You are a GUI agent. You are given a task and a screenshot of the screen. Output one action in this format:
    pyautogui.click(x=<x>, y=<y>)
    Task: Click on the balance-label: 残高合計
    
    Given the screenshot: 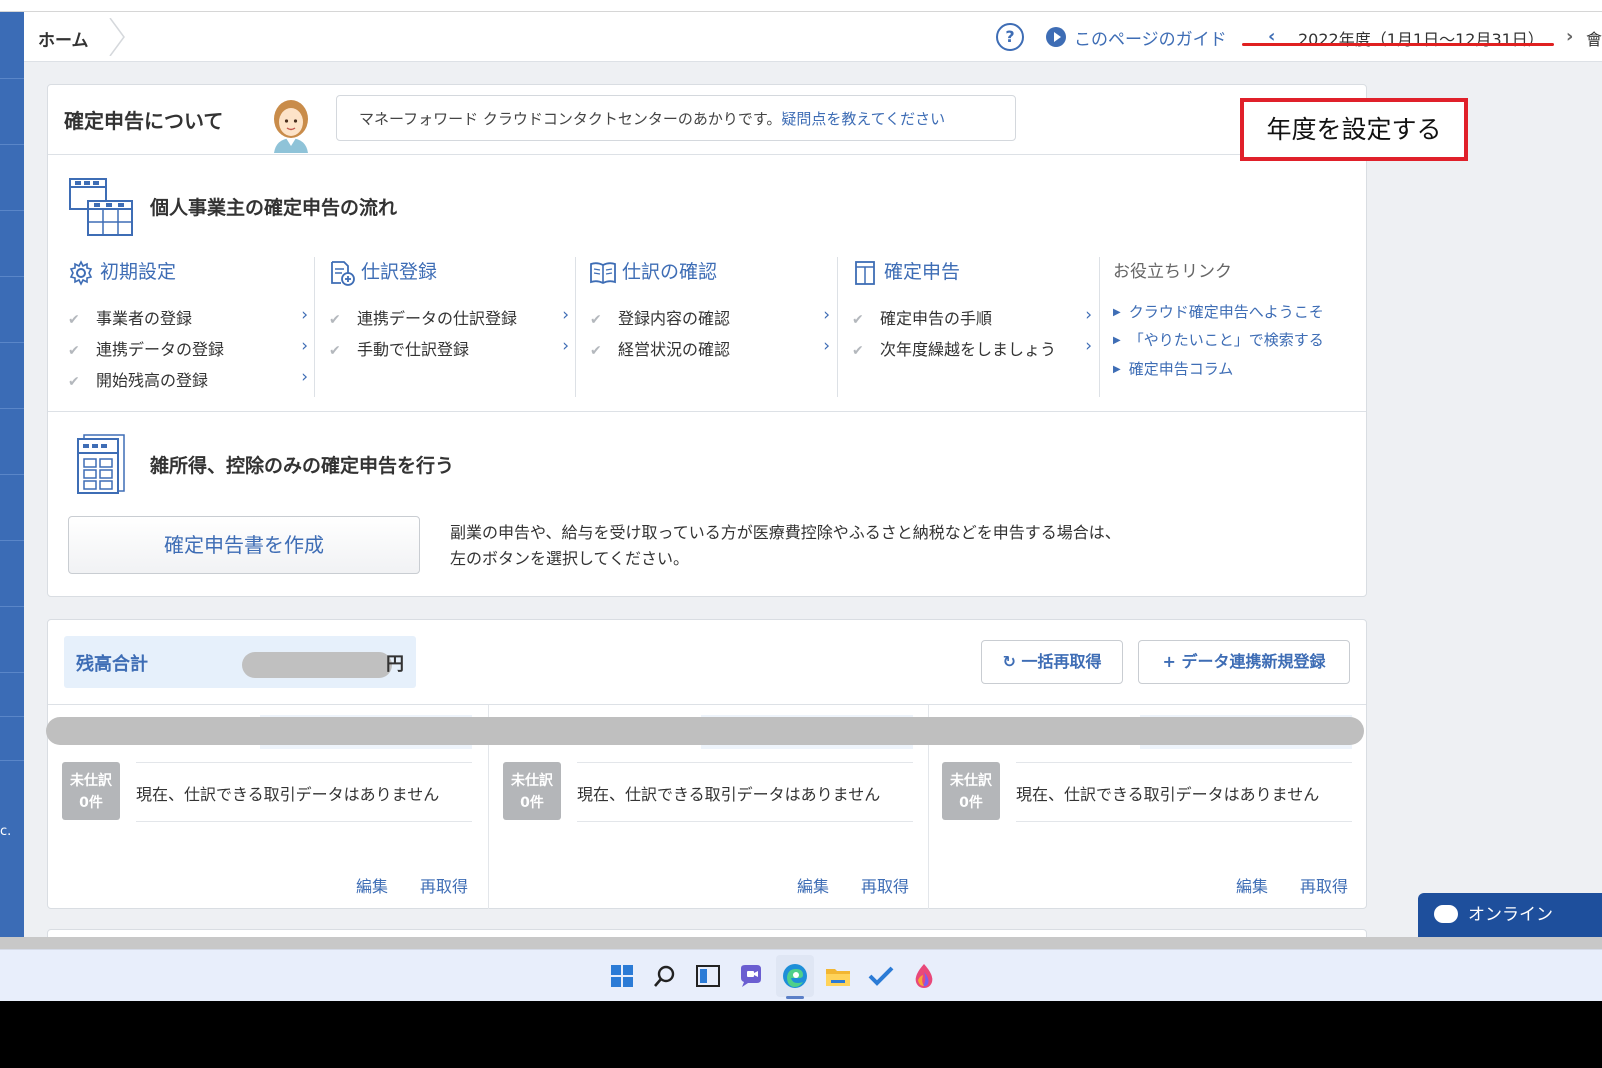 What is the action you would take?
    pyautogui.click(x=112, y=664)
    